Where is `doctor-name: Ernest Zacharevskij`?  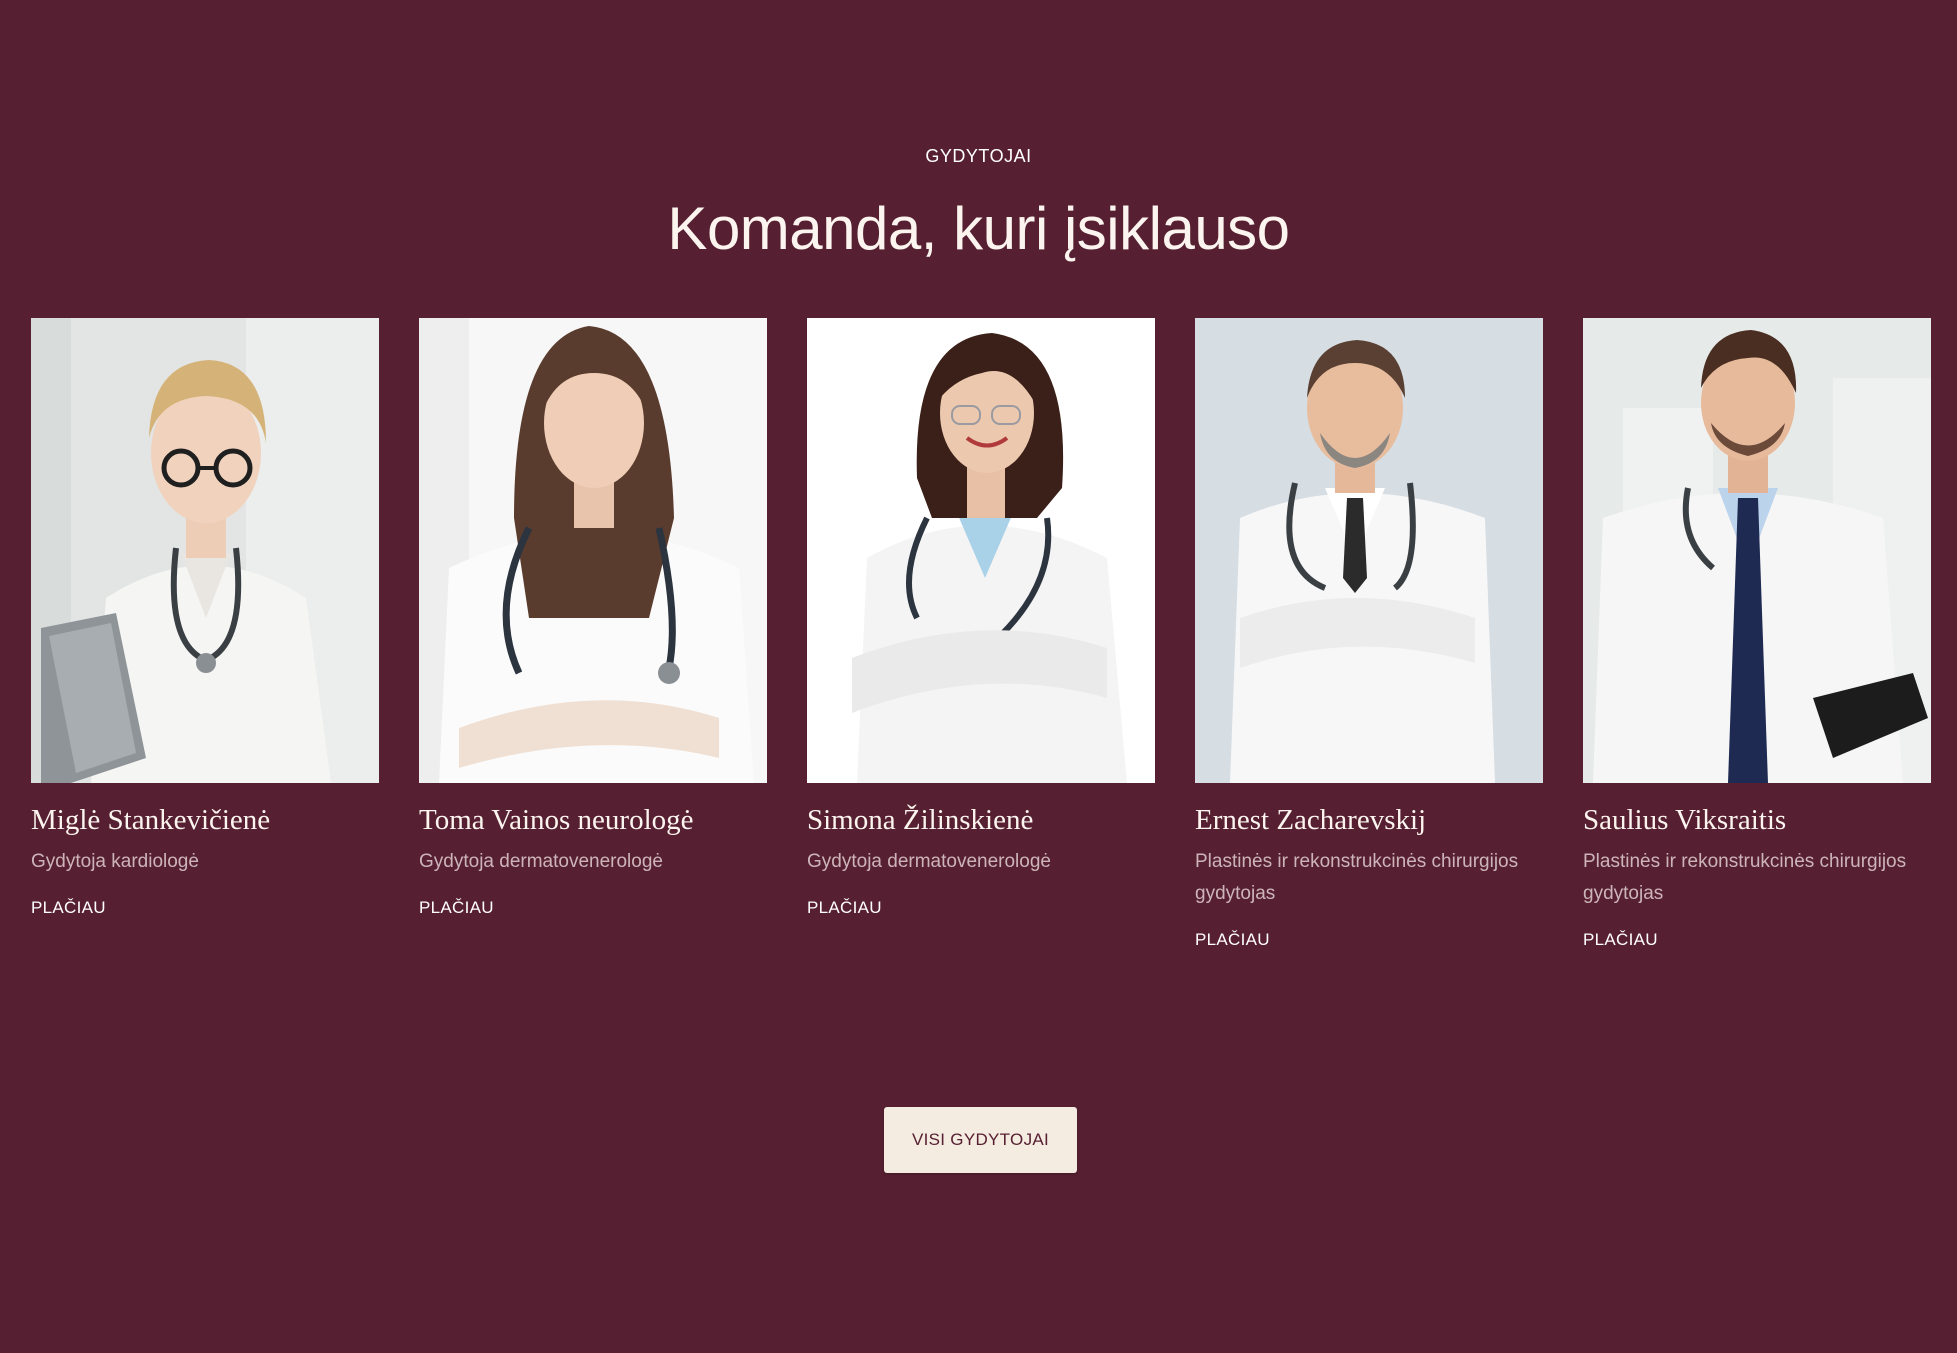
doctor-name: Ernest Zacharevskij is located at coordinates (1311, 820).